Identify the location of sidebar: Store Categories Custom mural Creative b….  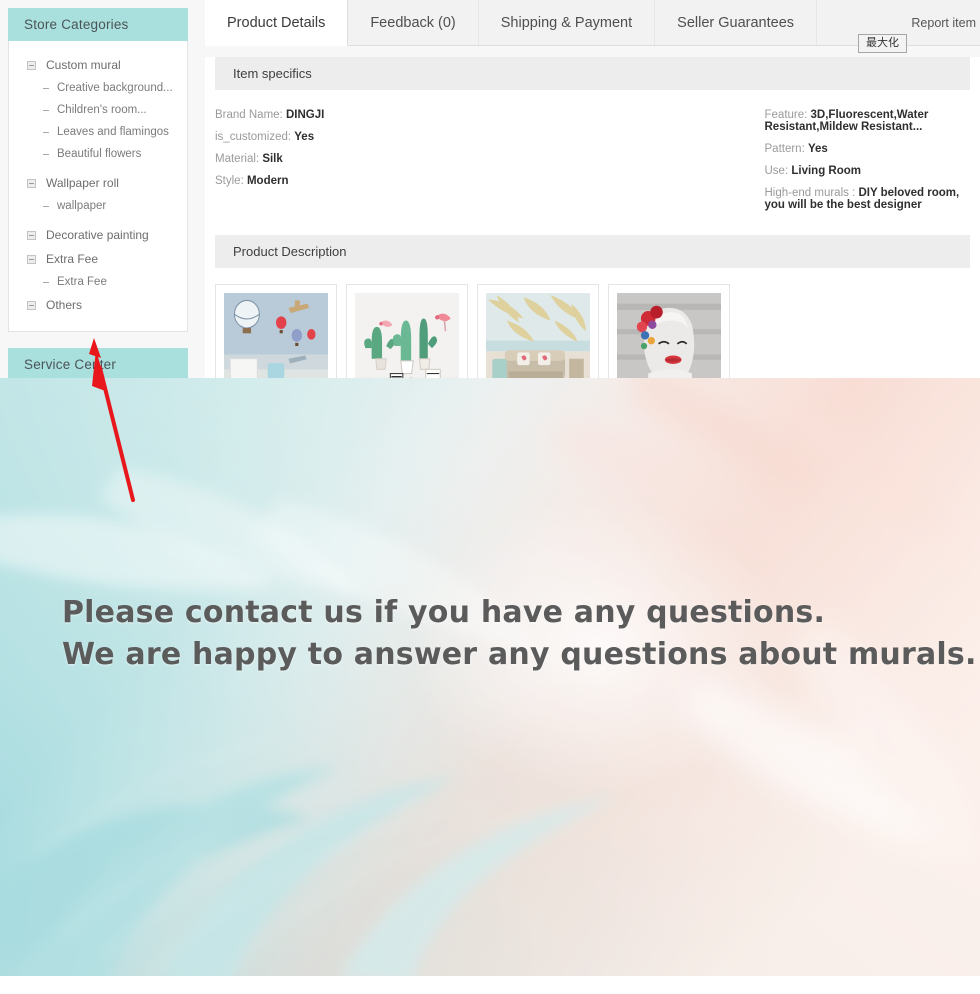
(98, 212).